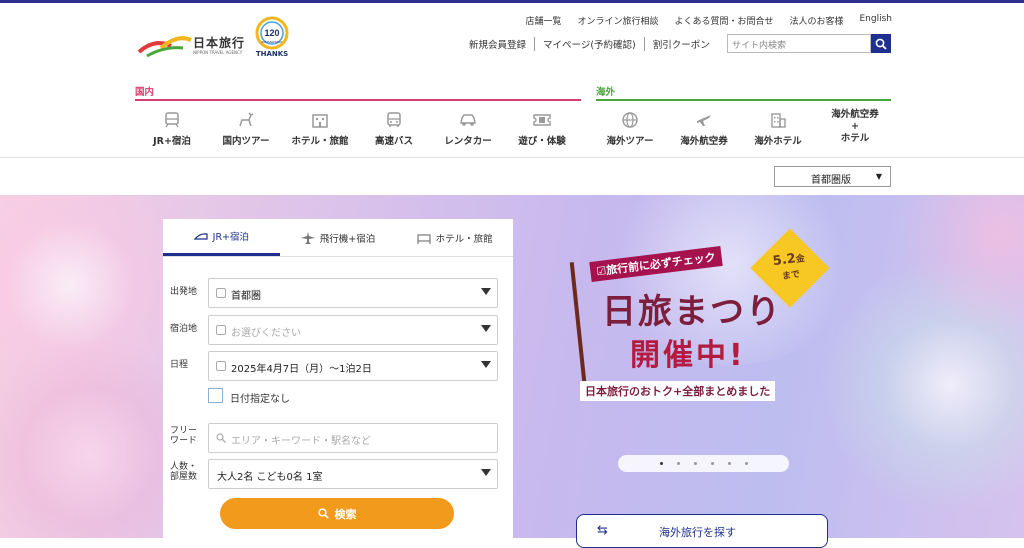 The image size is (1024, 548). I want to click on booking-search-button: 検索, so click(337, 513).